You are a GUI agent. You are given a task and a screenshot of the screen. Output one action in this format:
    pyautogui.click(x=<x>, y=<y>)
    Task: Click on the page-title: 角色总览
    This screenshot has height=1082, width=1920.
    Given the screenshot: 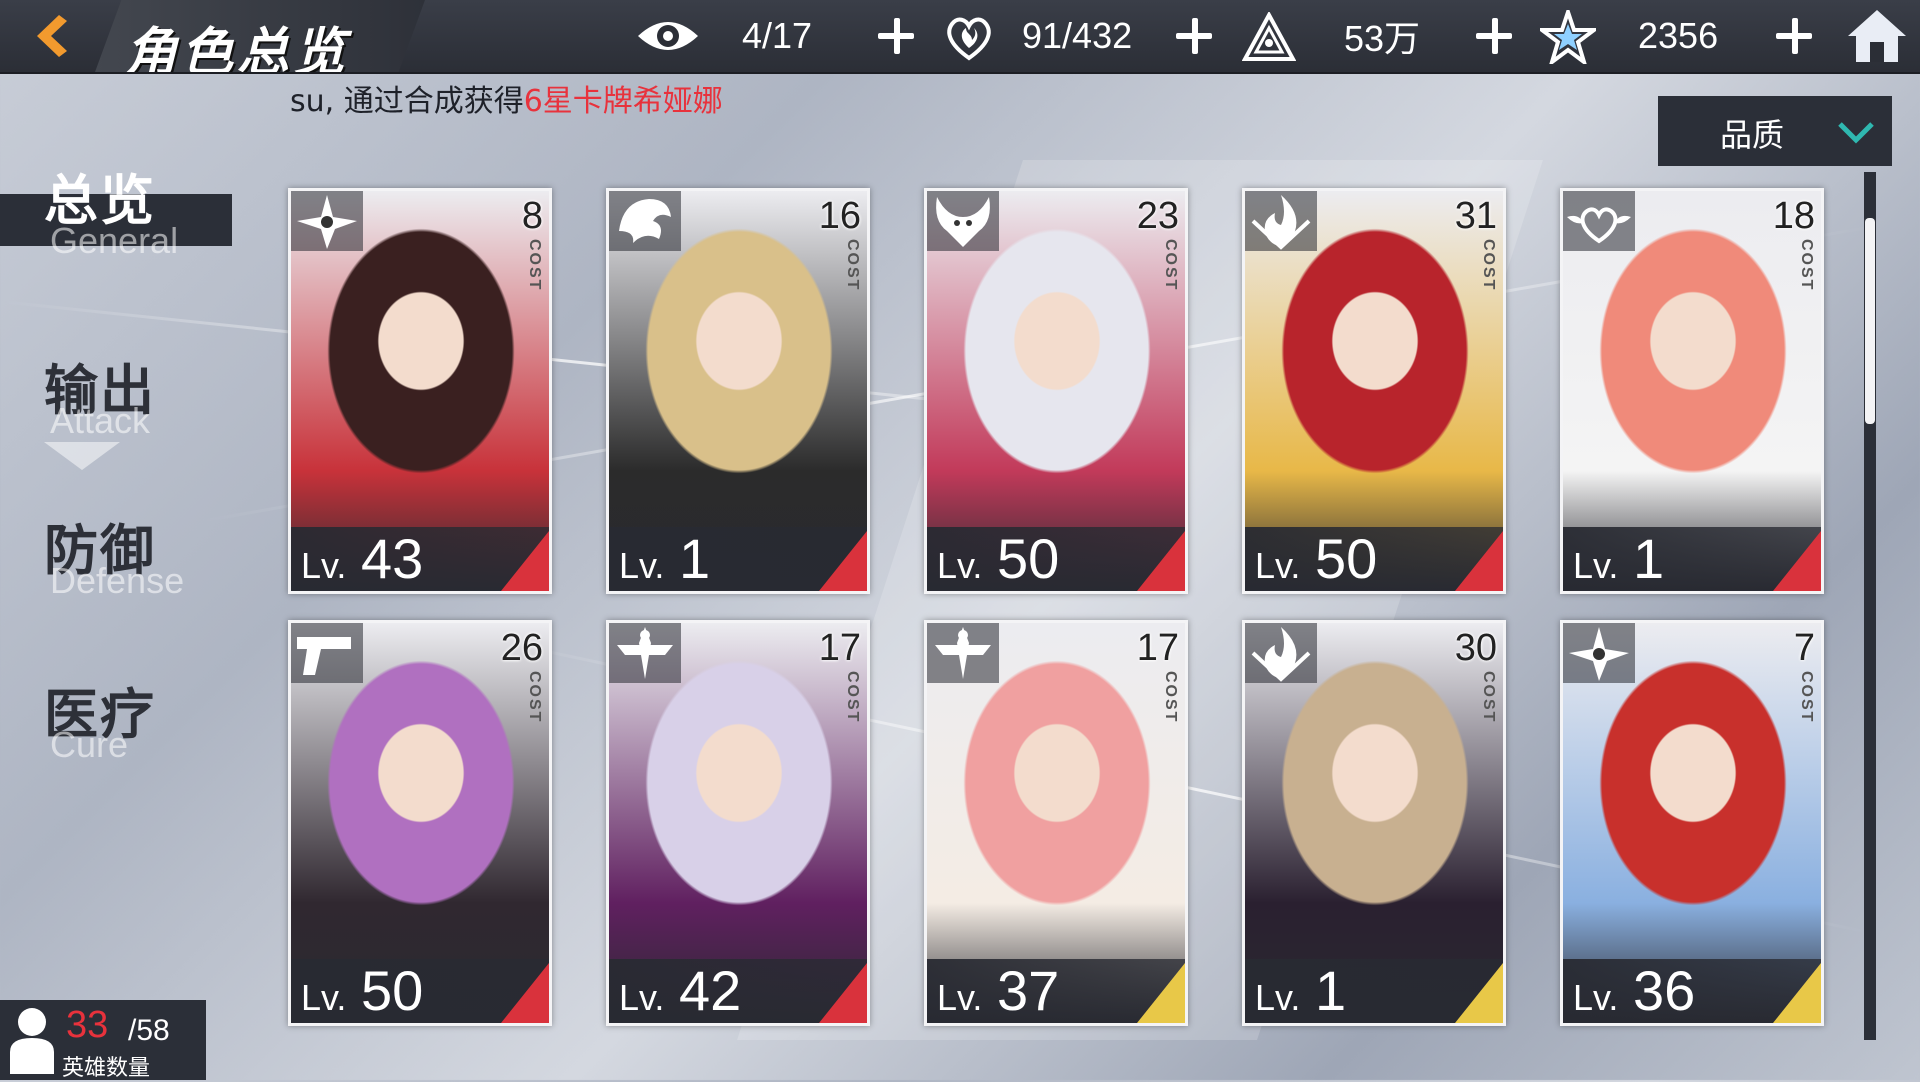 What is the action you would take?
    pyautogui.click(x=237, y=52)
    